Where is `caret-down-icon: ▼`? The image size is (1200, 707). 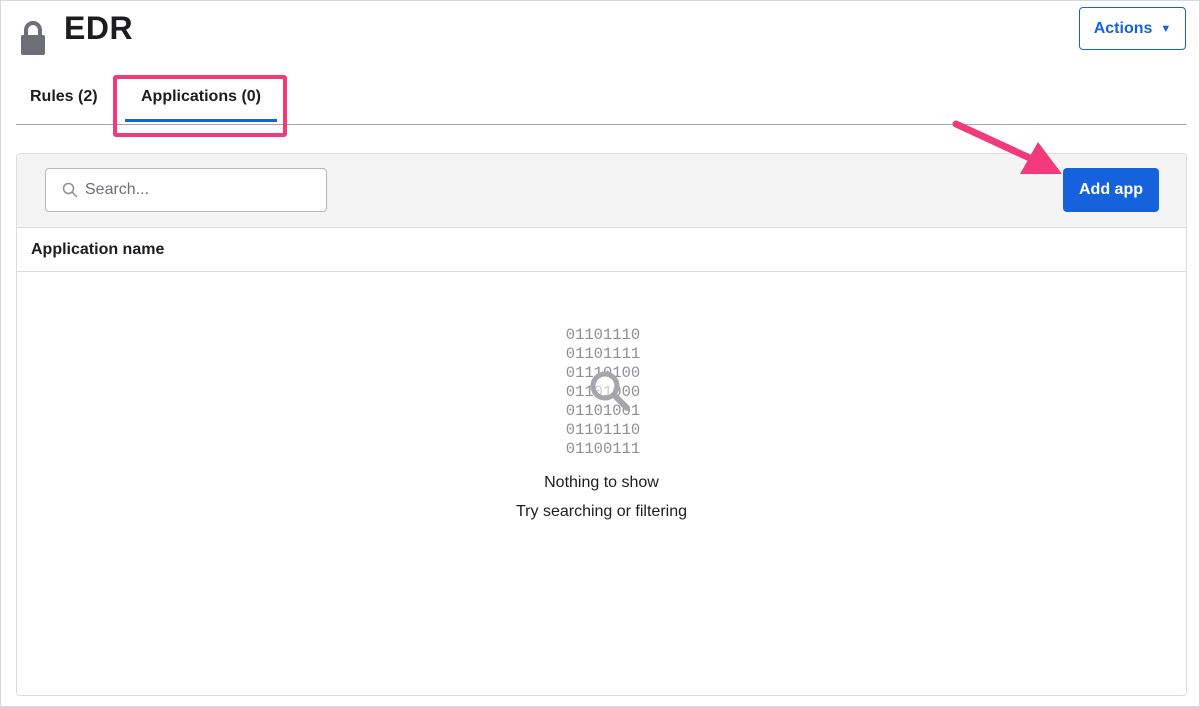
caret-down-icon: ▼ is located at coordinates (1166, 28).